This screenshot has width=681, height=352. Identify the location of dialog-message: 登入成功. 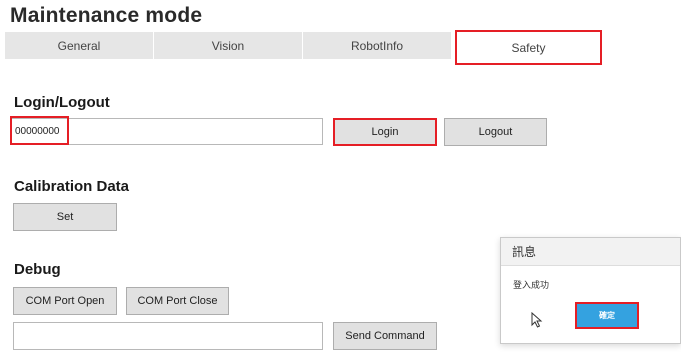
(531, 285).